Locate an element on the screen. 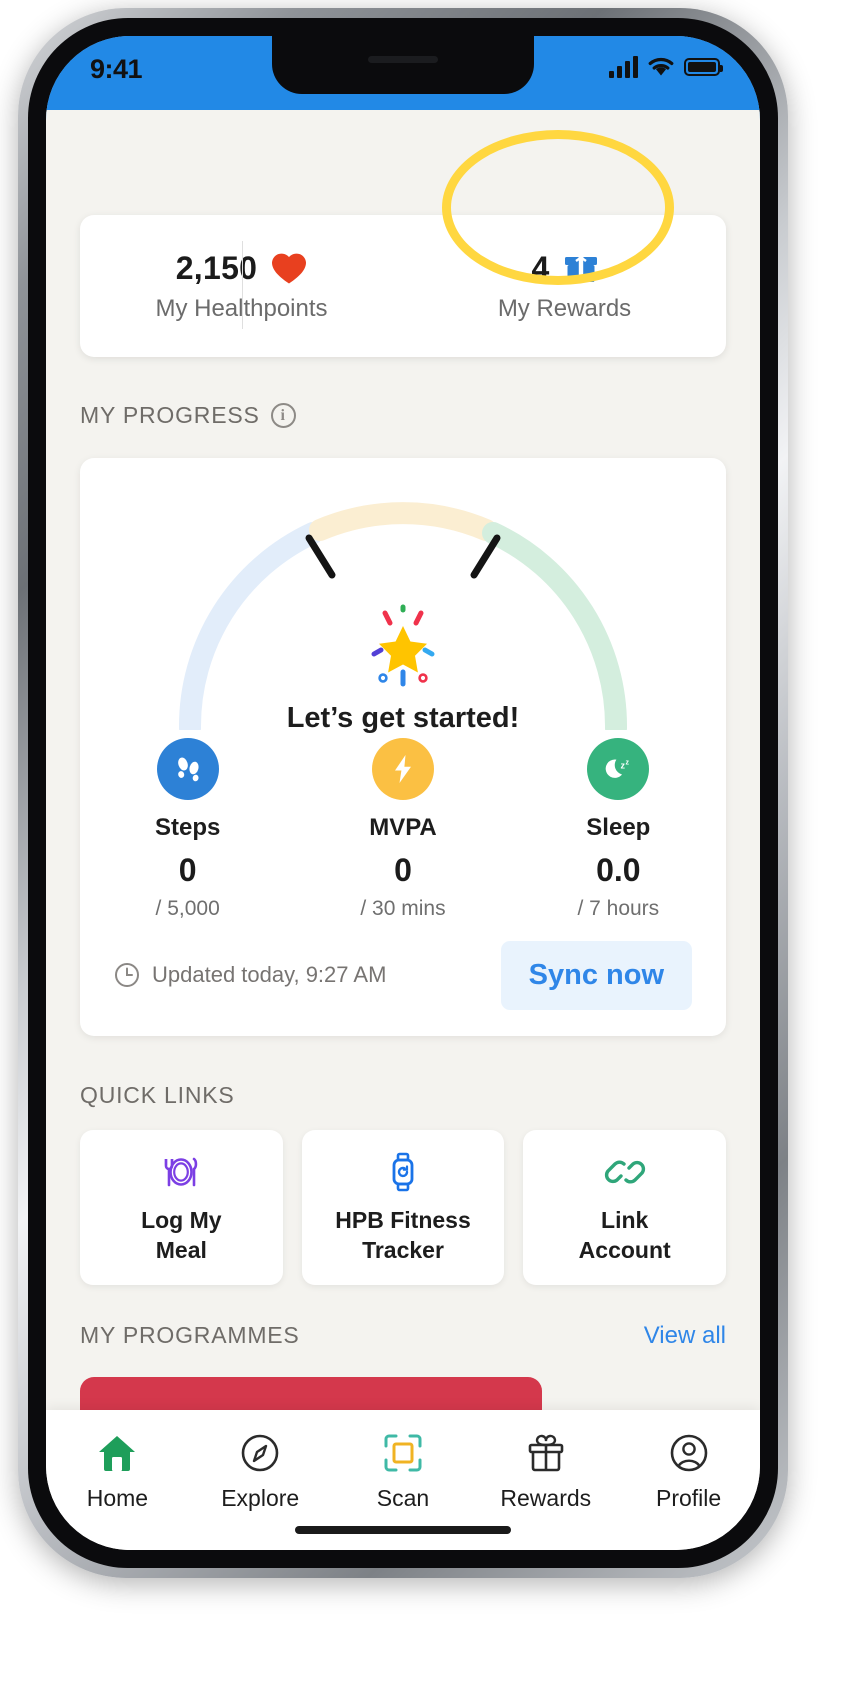  battery-icon is located at coordinates (703, 67).